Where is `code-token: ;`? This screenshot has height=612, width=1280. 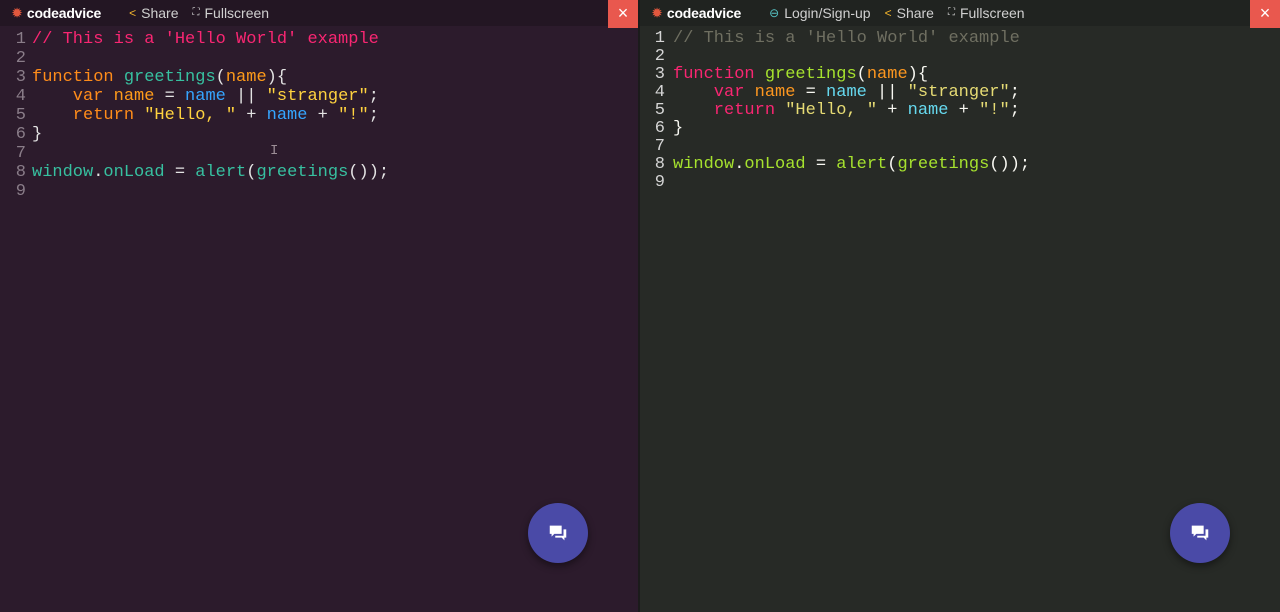
code-token: ; is located at coordinates (1014, 92).